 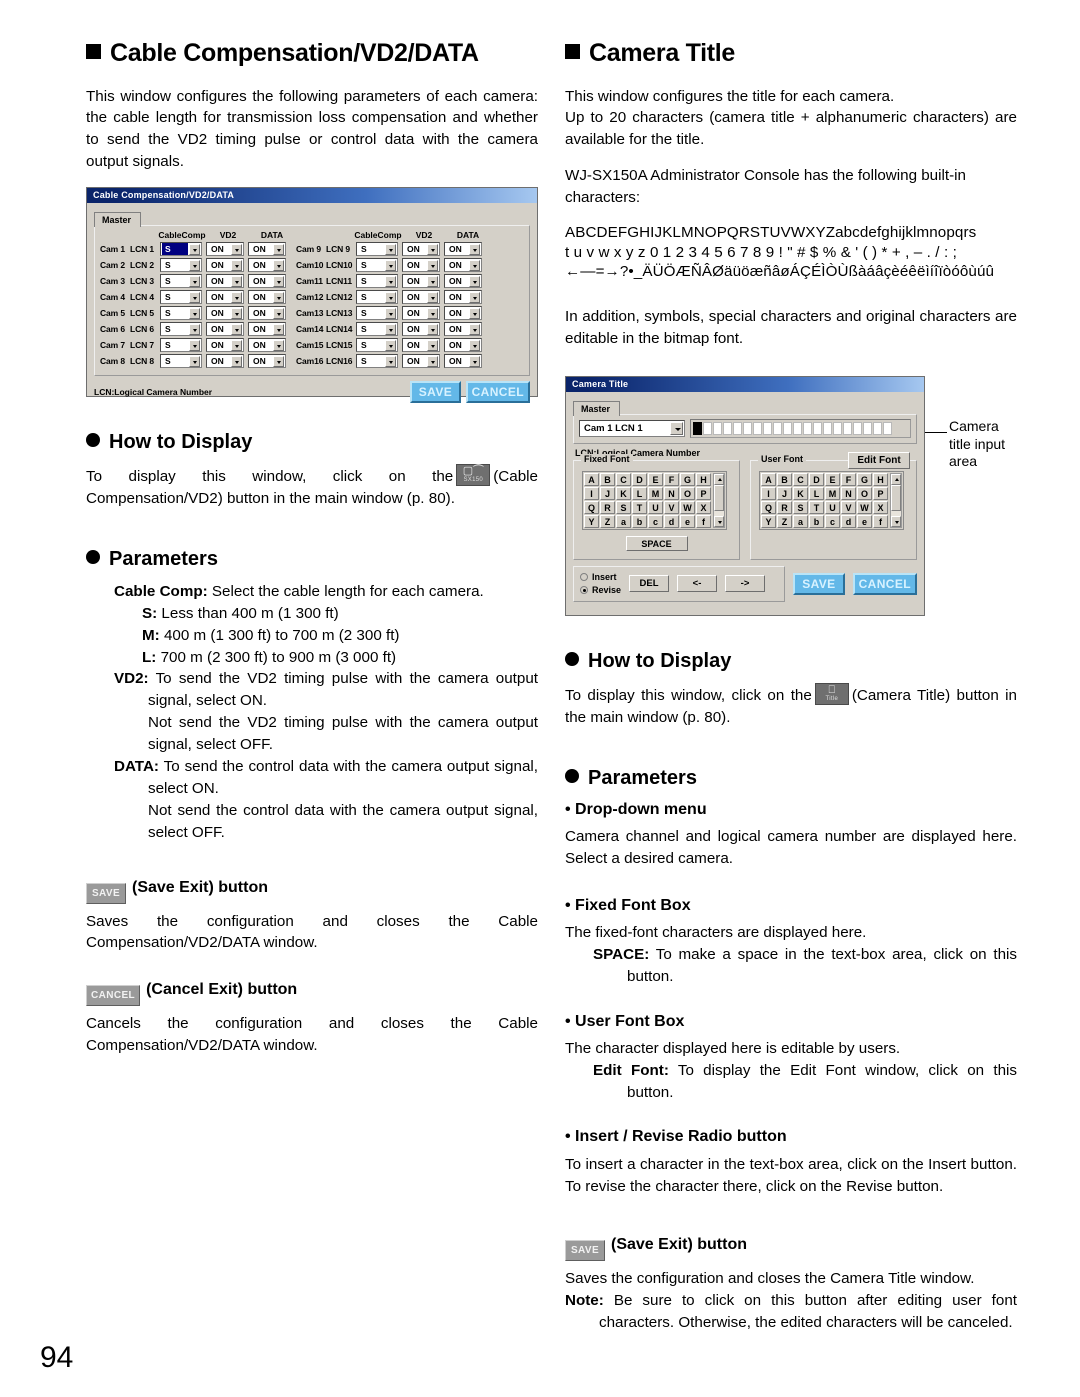 What do you see at coordinates (687, 521) in the screenshot?
I see `font-key: e` at bounding box center [687, 521].